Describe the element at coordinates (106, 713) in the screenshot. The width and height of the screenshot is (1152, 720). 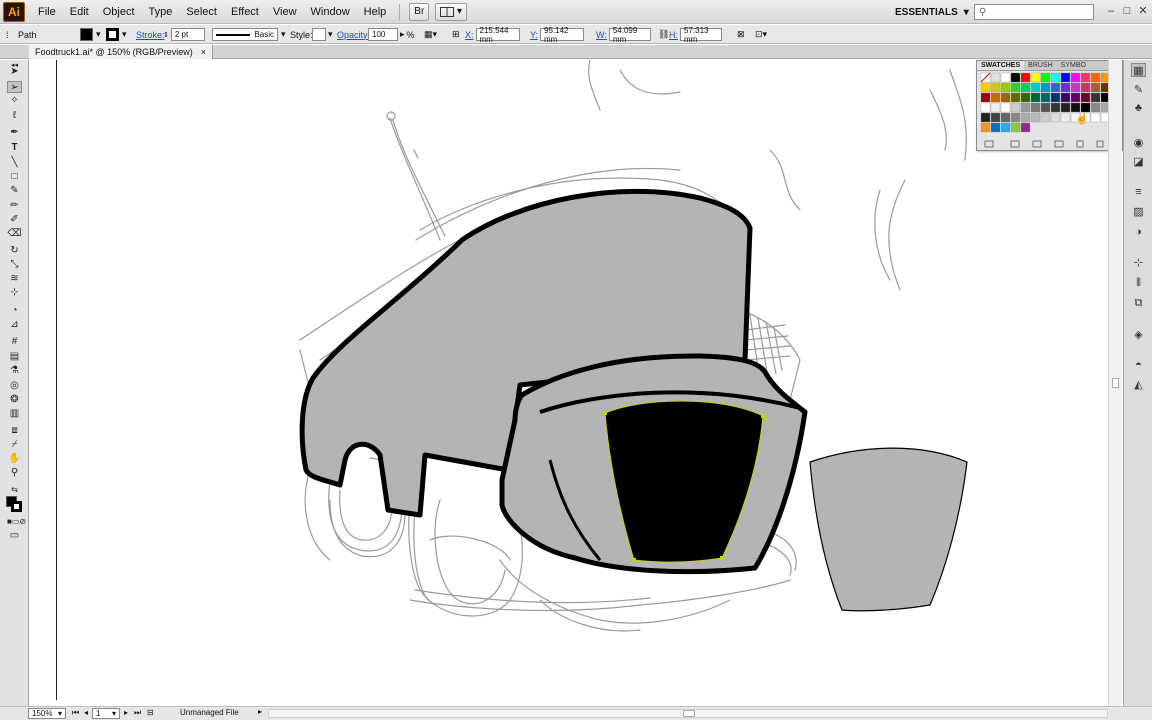
I see `artboard-field: 1 ▾` at that location.